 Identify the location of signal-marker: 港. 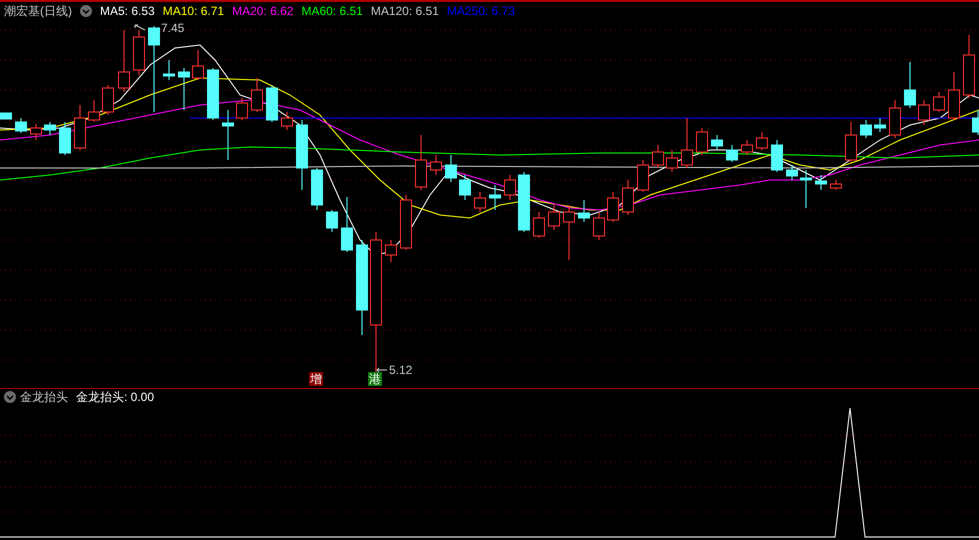
(375, 379).